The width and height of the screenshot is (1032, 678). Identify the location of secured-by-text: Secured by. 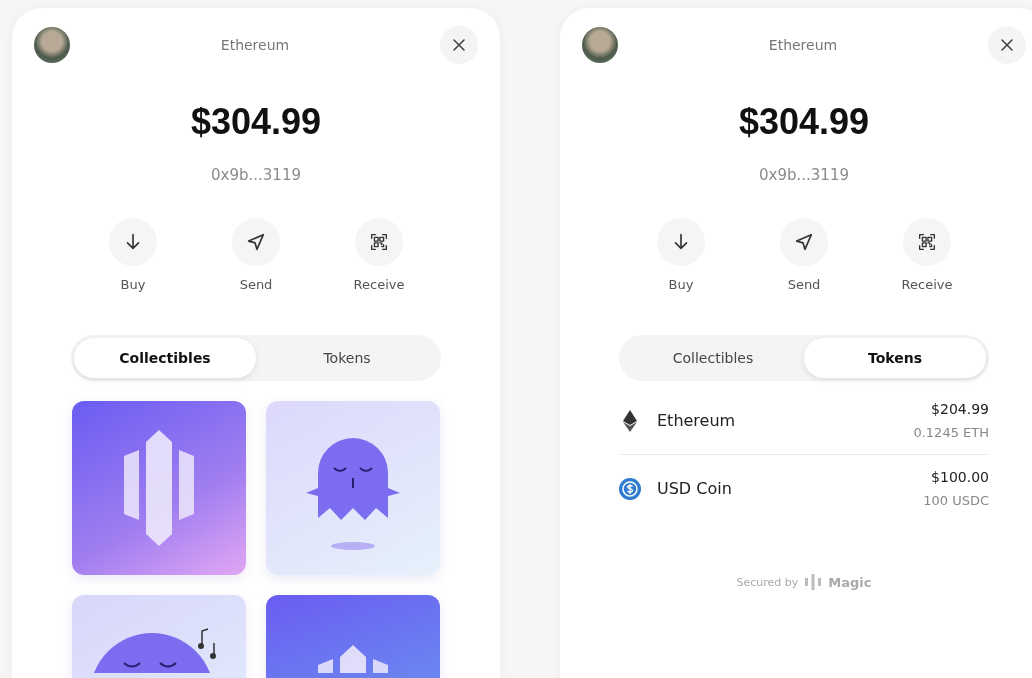
(767, 582).